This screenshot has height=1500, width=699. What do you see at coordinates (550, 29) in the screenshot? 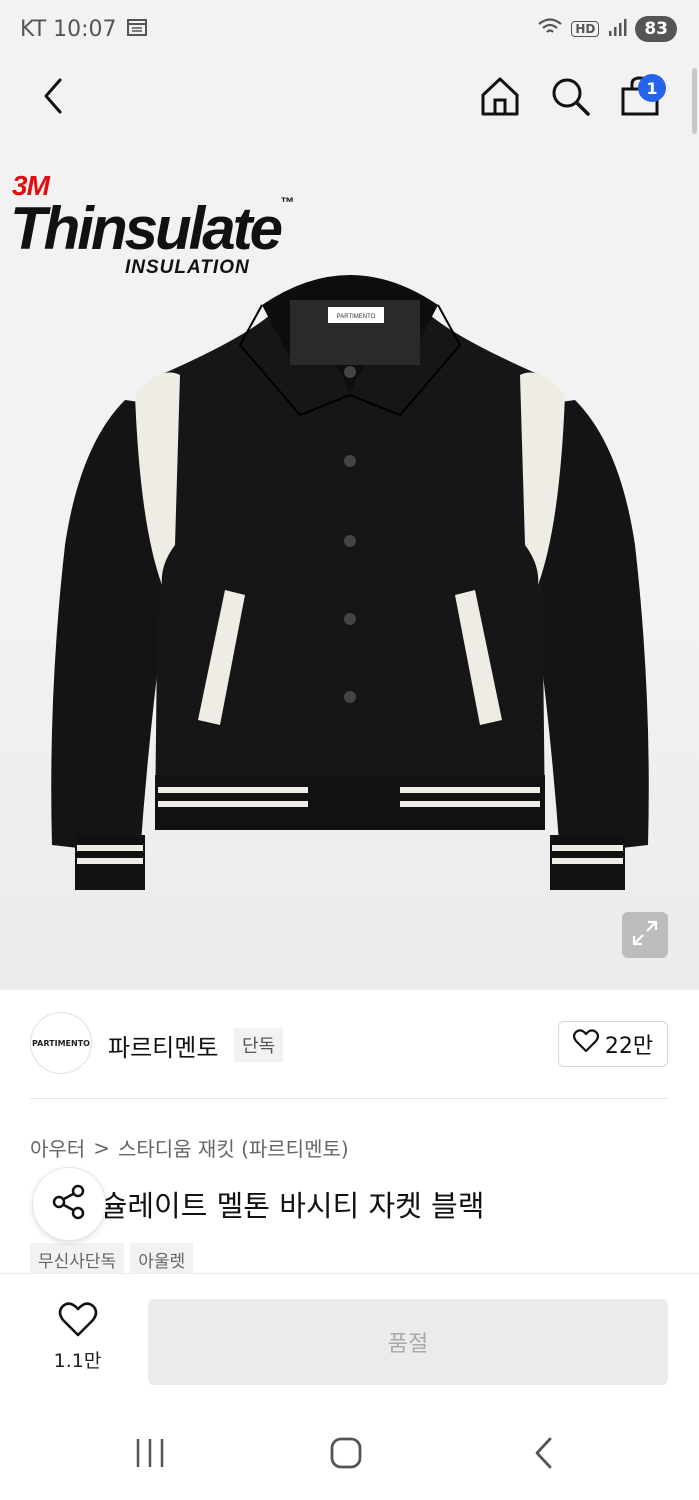
I see `wifi-icon` at bounding box center [550, 29].